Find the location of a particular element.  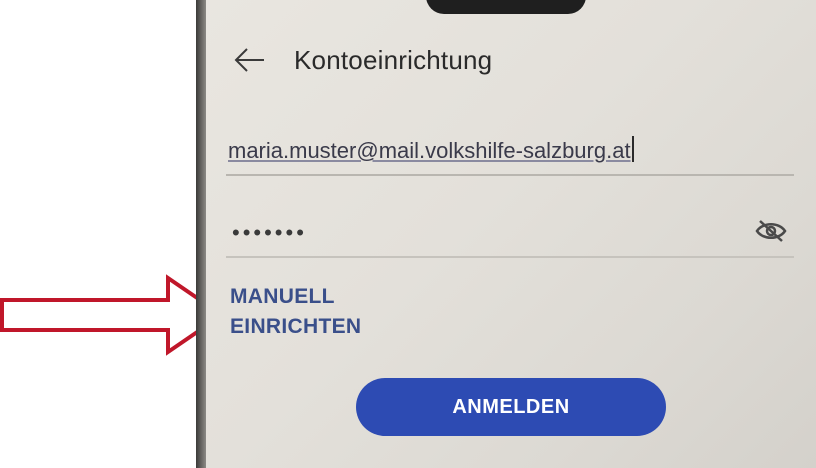

login-button: ANMELDEN is located at coordinates (511, 407).